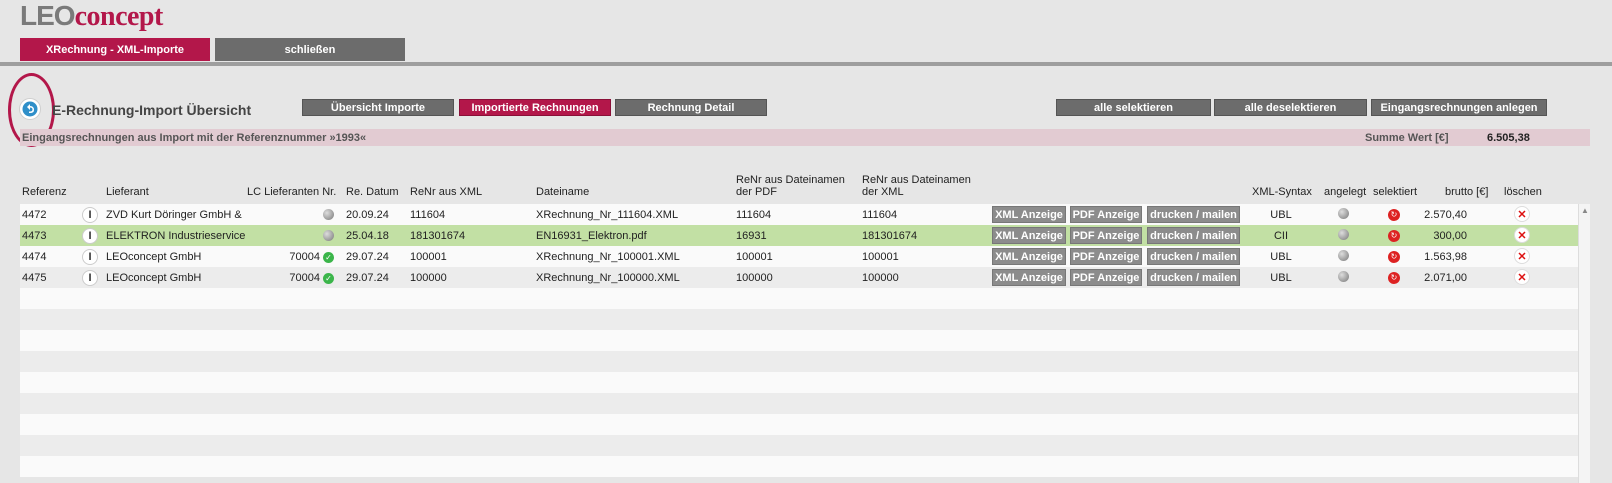 Image resolution: width=1612 pixels, height=483 pixels. I want to click on cell-renr-pdf: 111604, so click(754, 214).